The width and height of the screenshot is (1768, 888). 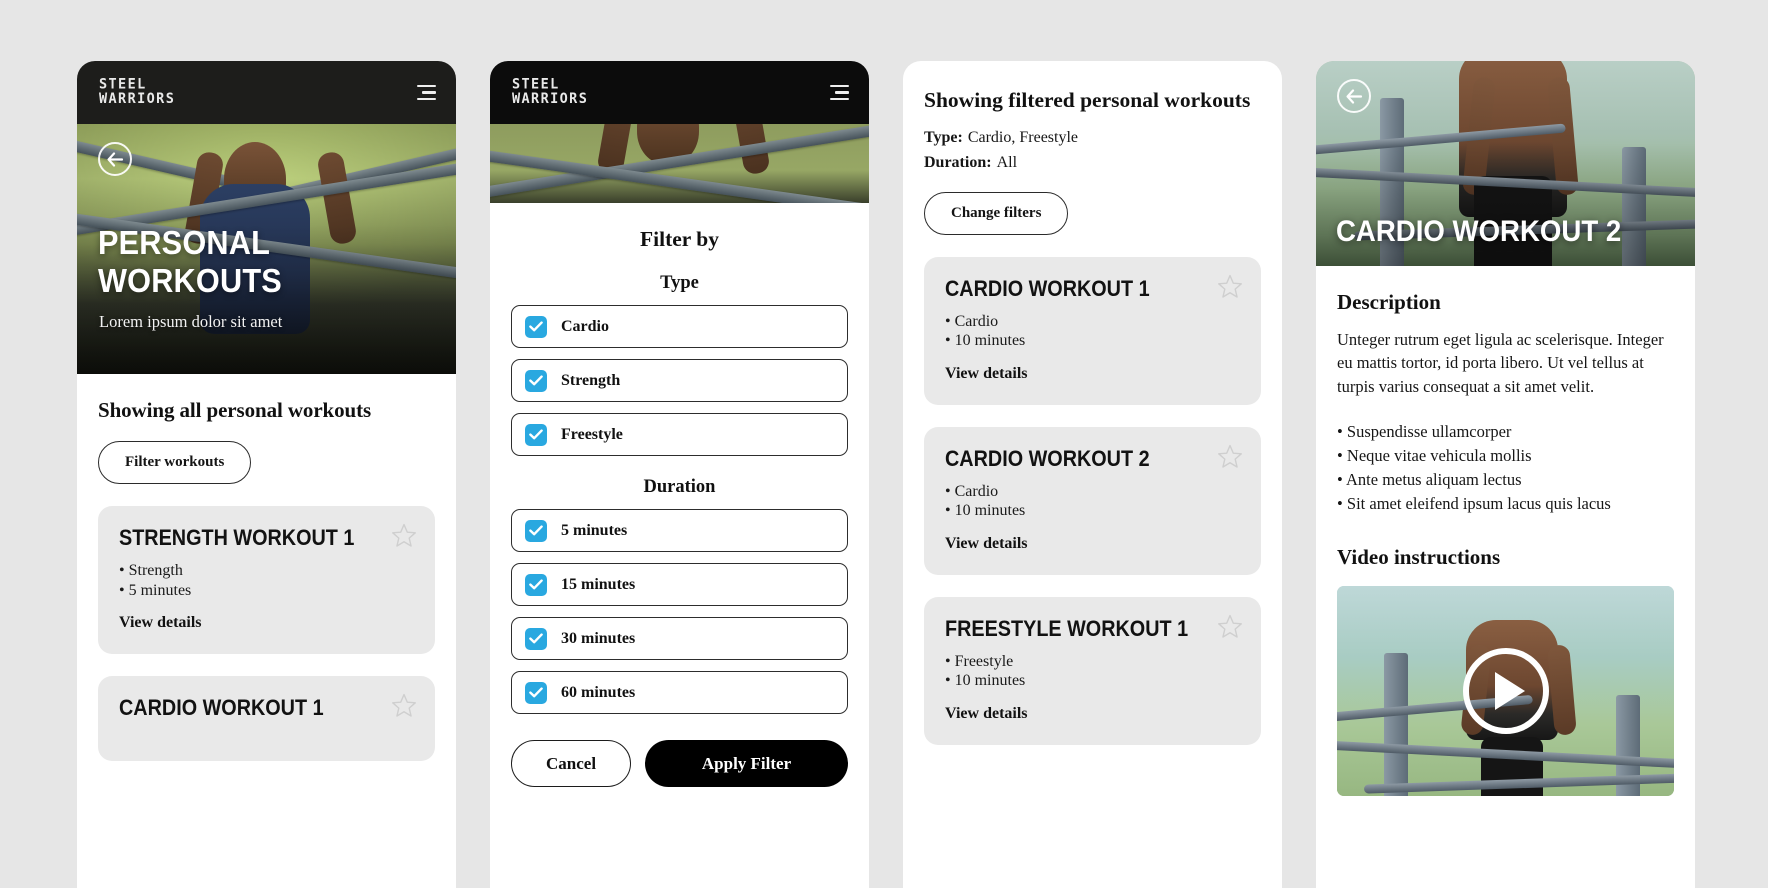 I want to click on workout-card-meta: • Freestyle • 10 minutes, so click(x=1092, y=671).